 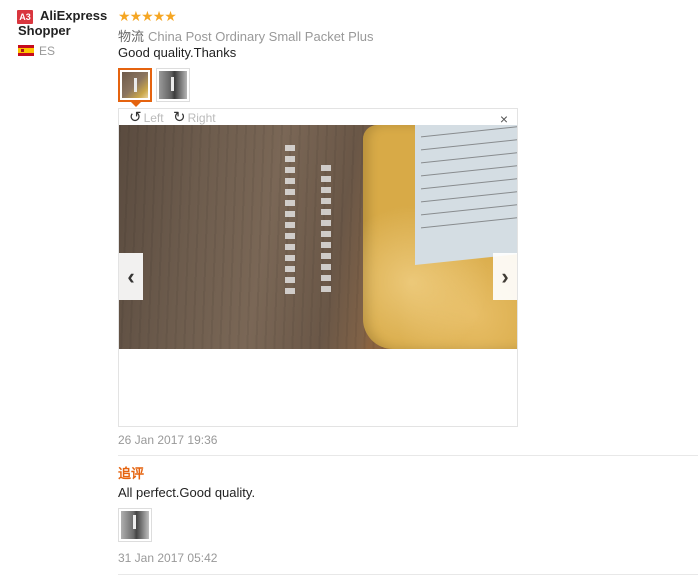 What do you see at coordinates (26, 50) in the screenshot?
I see `spain-flag-icon` at bounding box center [26, 50].